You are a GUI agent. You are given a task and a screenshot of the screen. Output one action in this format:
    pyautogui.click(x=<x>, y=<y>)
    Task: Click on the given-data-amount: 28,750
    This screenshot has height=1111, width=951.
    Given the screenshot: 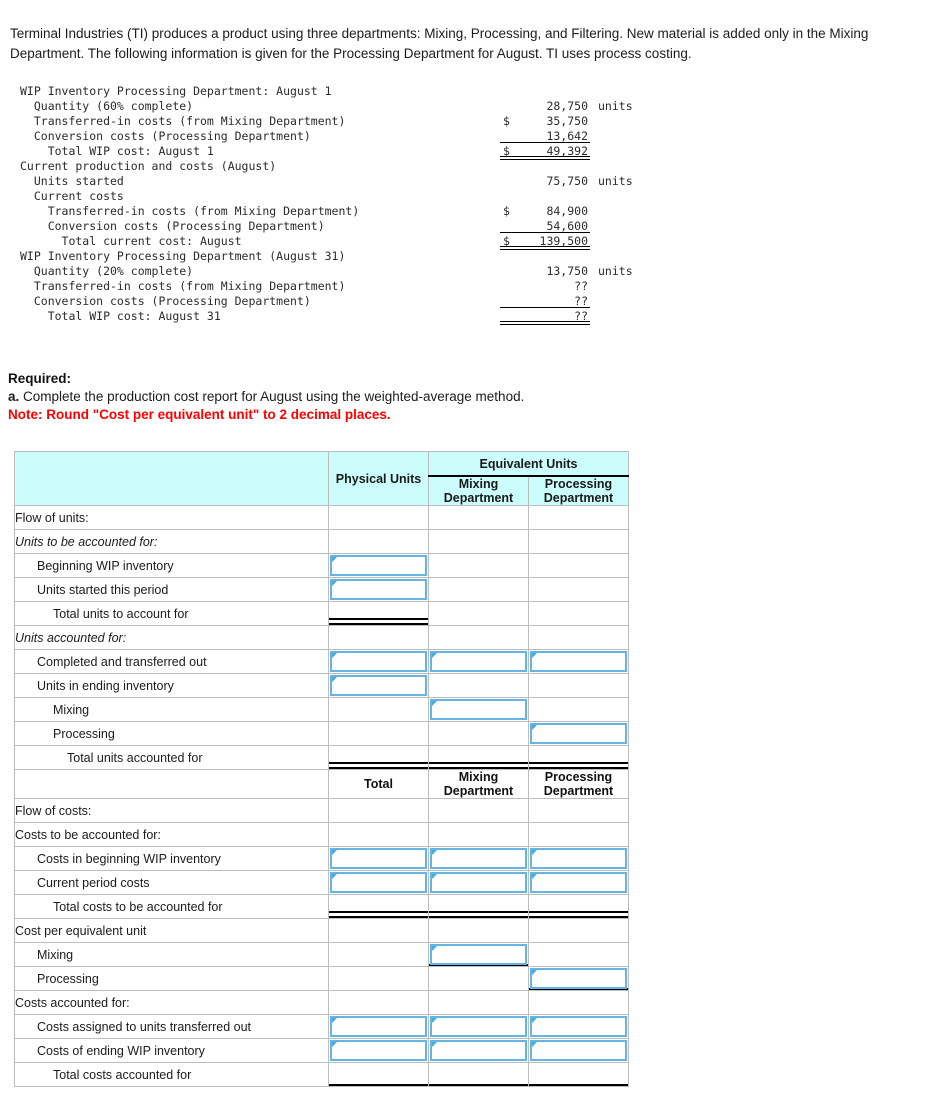 What is the action you would take?
    pyautogui.click(x=567, y=106)
    